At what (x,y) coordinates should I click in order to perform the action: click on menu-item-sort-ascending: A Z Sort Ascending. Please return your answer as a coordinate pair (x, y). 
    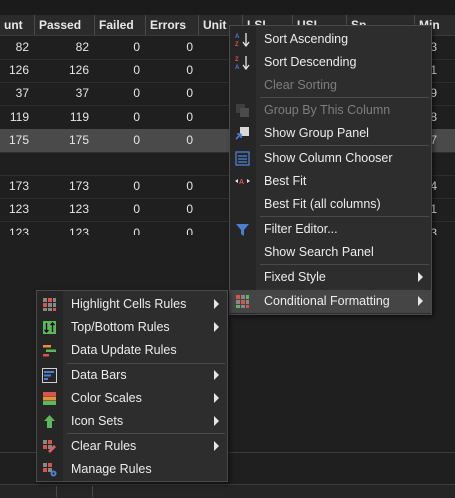
    Looking at the image, I should click on (330, 39).